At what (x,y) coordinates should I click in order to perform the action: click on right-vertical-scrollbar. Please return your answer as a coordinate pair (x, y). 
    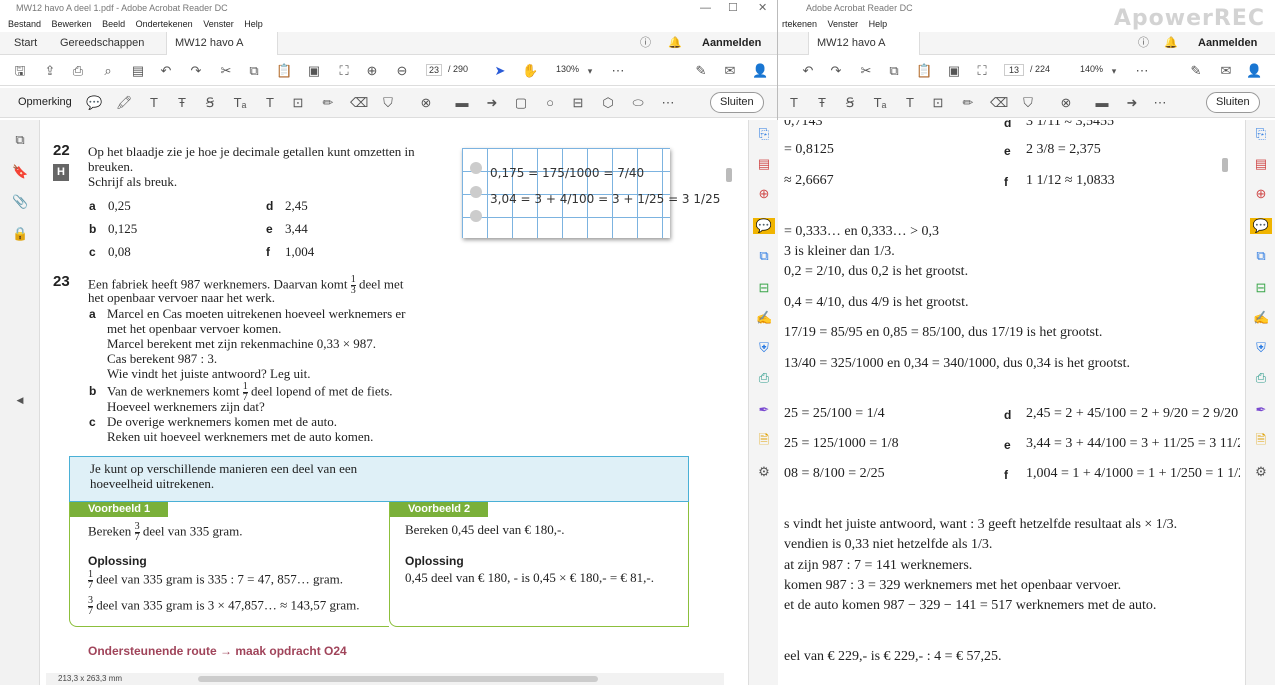
    Looking at the image, I should click on (1225, 392).